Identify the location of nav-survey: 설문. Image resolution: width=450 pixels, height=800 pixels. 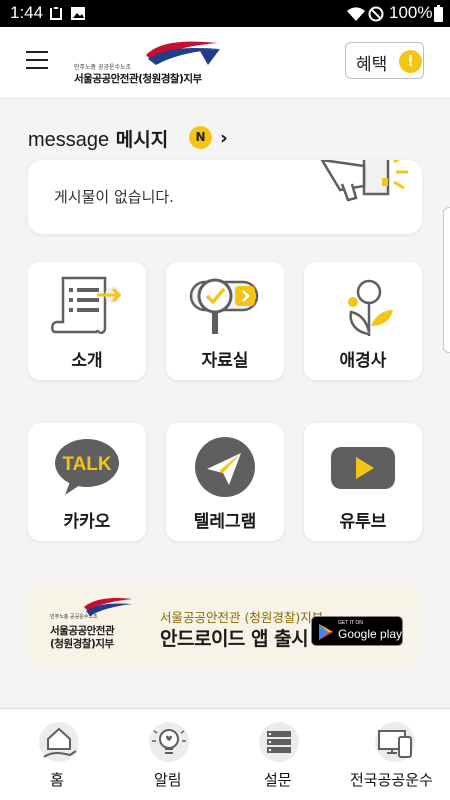
(280, 754).